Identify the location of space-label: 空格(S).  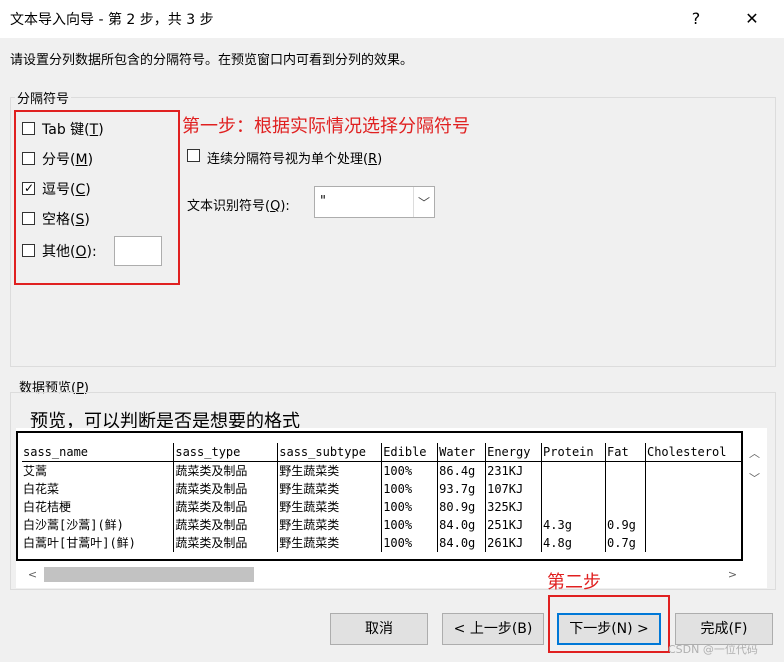
(66, 220).